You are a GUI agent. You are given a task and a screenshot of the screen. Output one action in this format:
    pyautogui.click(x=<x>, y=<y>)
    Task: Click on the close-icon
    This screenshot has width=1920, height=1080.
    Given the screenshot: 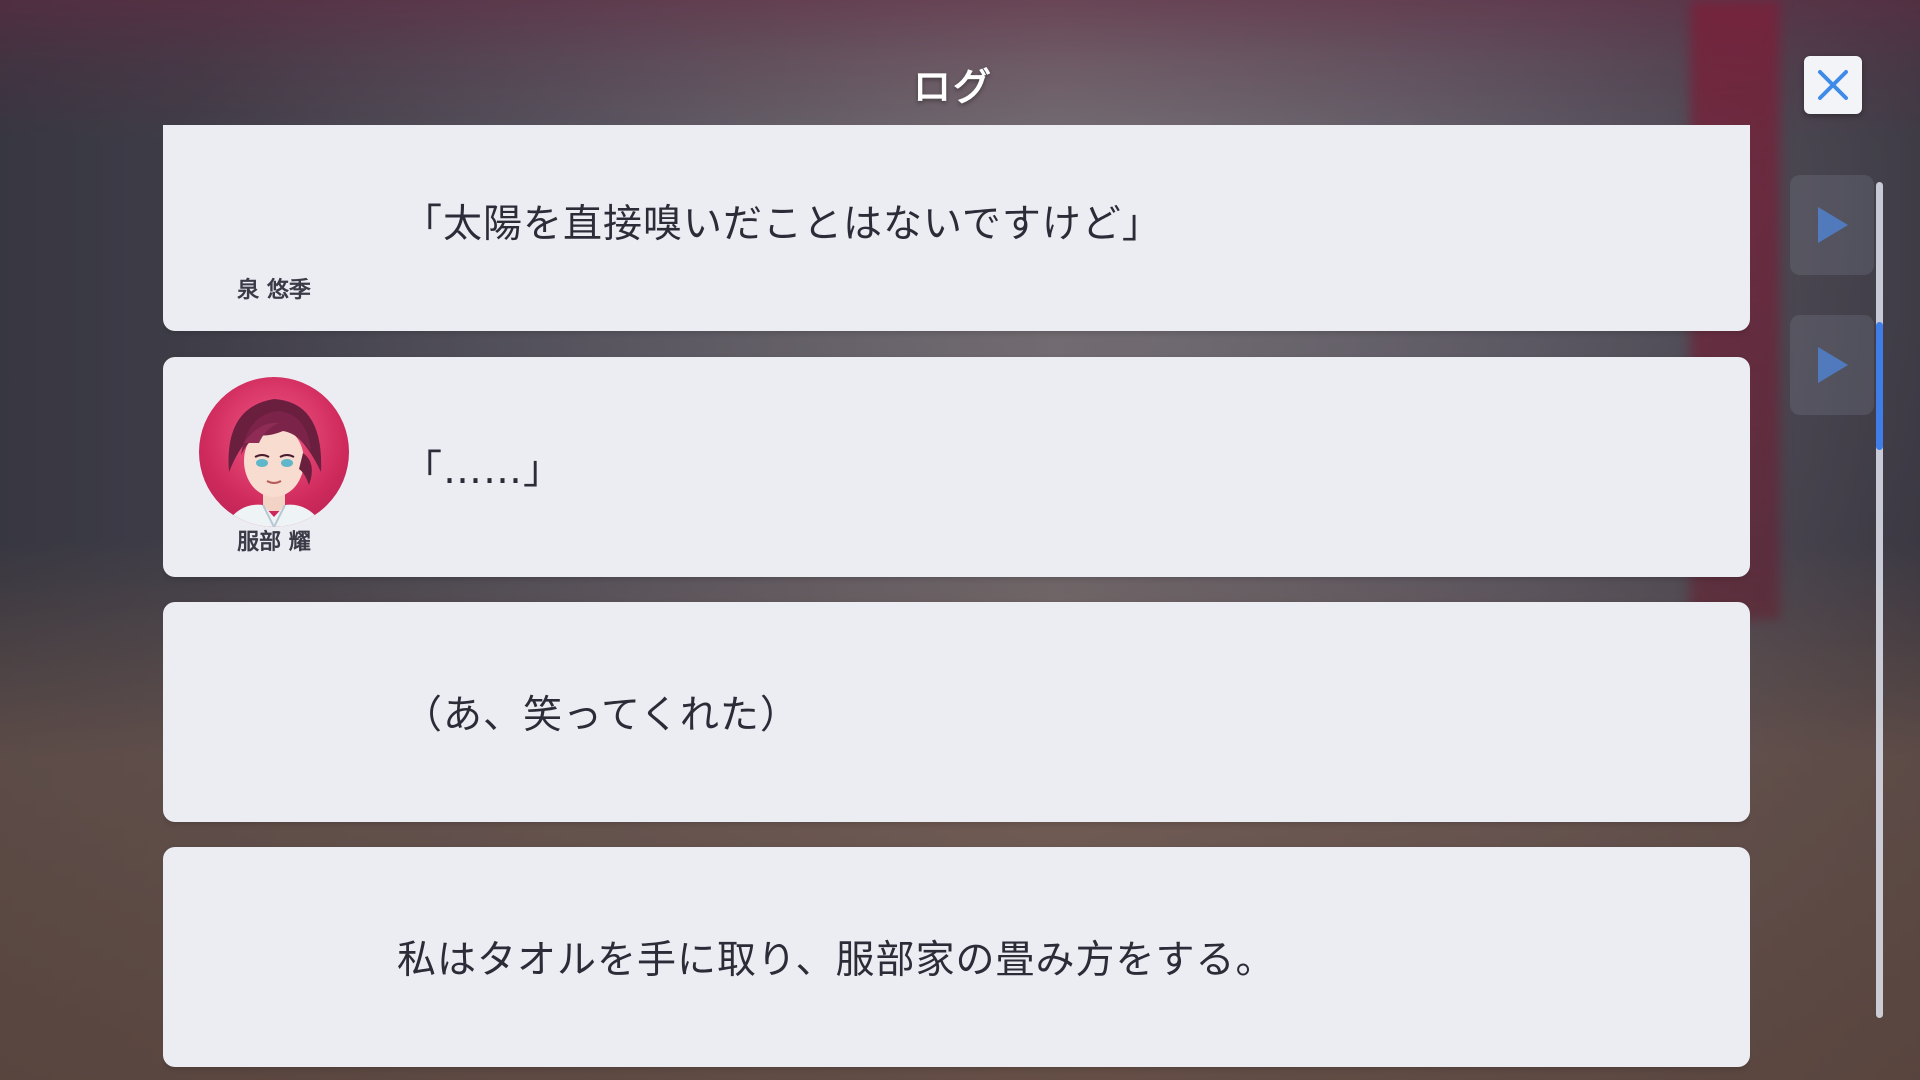 What is the action you would take?
    pyautogui.click(x=1833, y=85)
    